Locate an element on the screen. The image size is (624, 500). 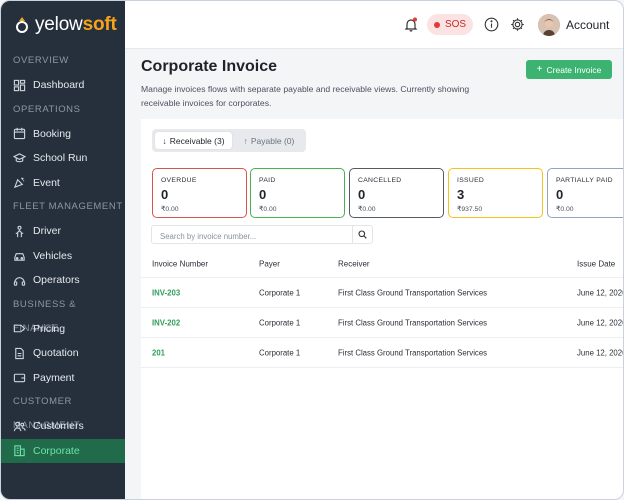
card-amount: ₹937.50 is located at coordinates (470, 209).